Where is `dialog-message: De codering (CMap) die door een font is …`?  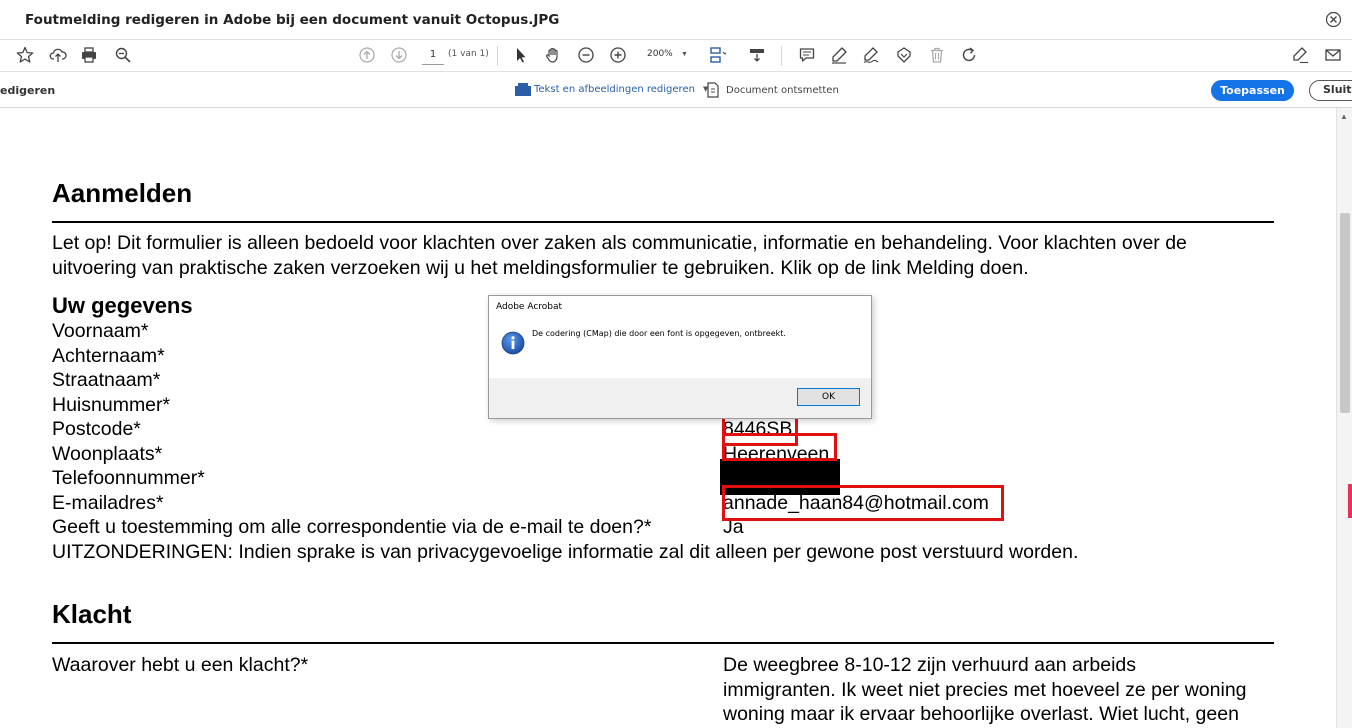 dialog-message: De codering (CMap) die door een font is … is located at coordinates (659, 333).